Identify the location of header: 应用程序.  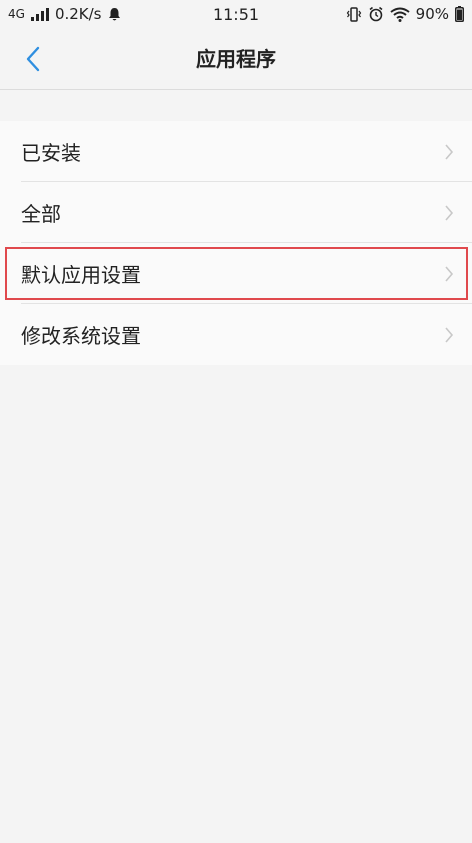
(236, 59).